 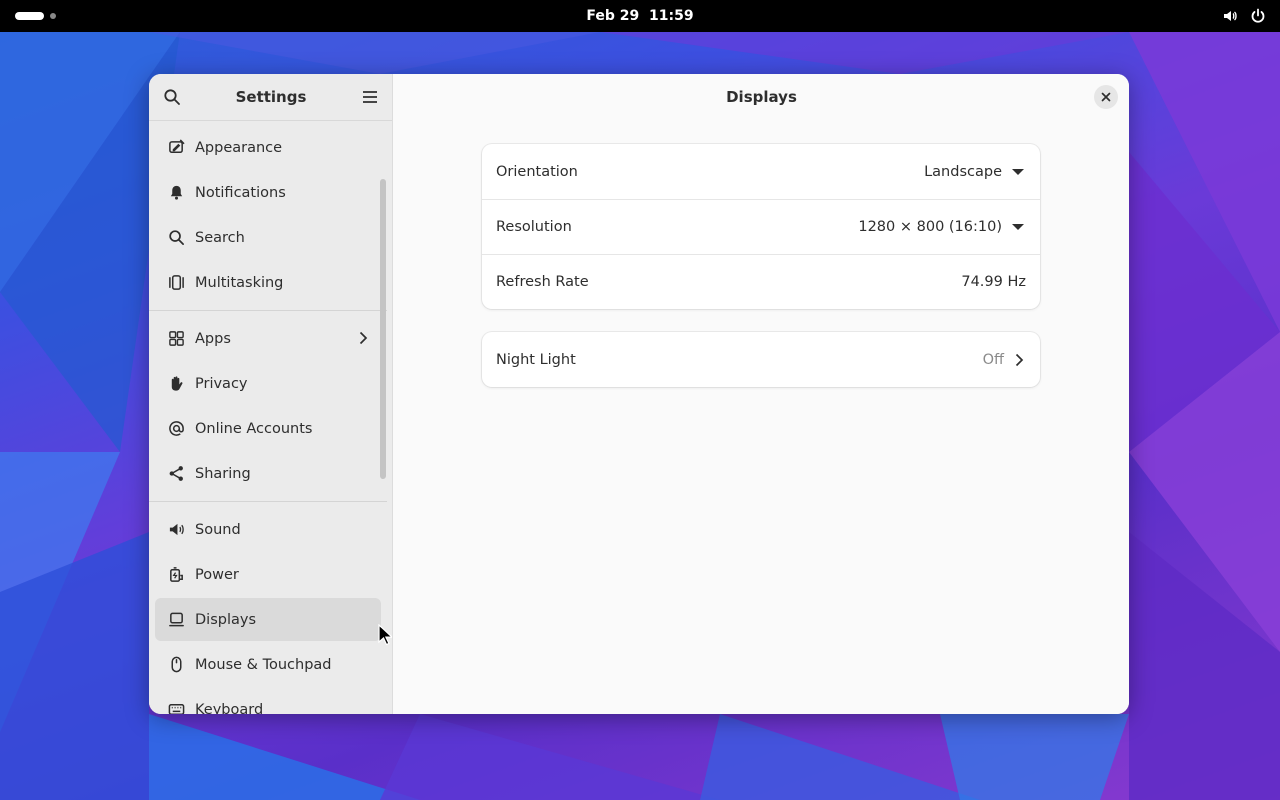 I want to click on sidebar-item-label: Displays, so click(x=226, y=619).